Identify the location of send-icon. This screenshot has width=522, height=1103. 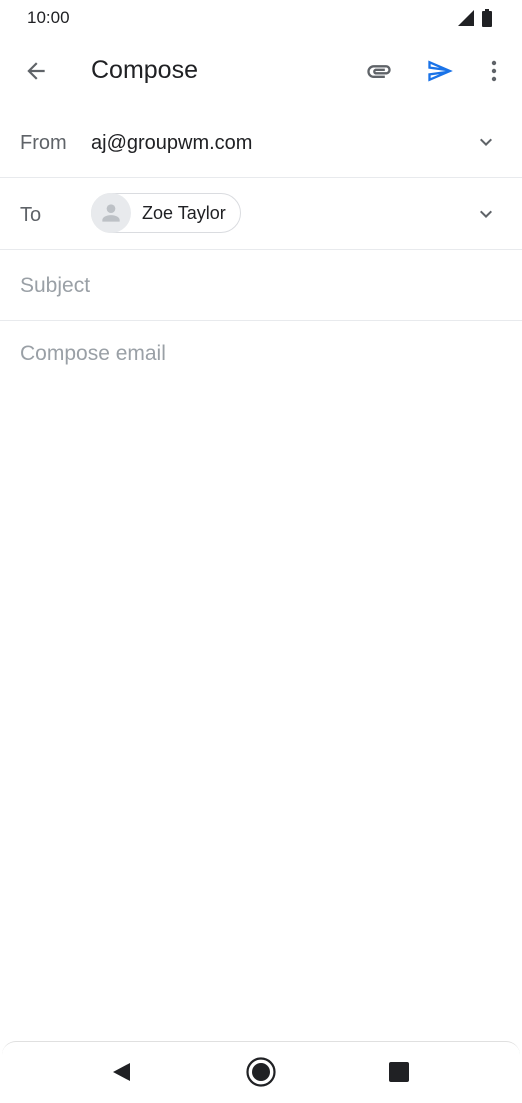
(440, 71).